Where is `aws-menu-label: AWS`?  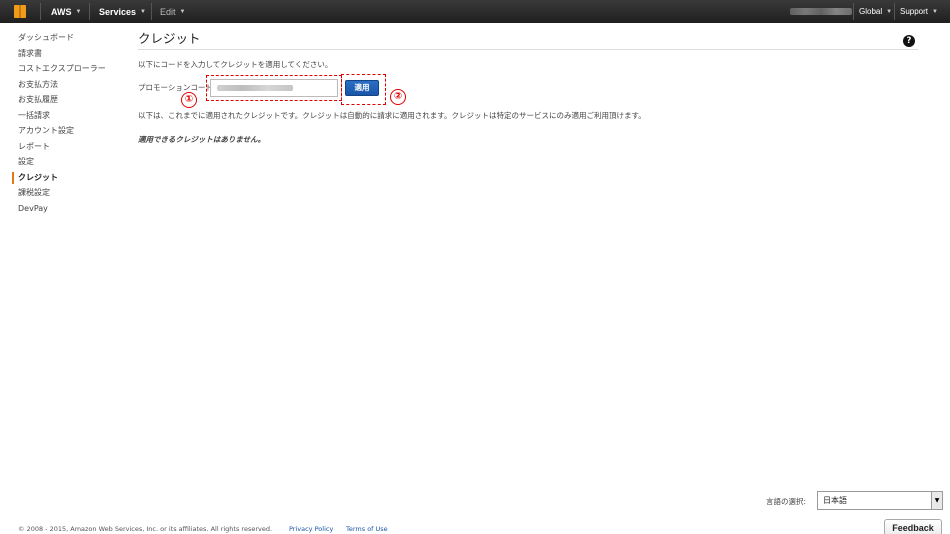
aws-menu-label: AWS is located at coordinates (61, 11).